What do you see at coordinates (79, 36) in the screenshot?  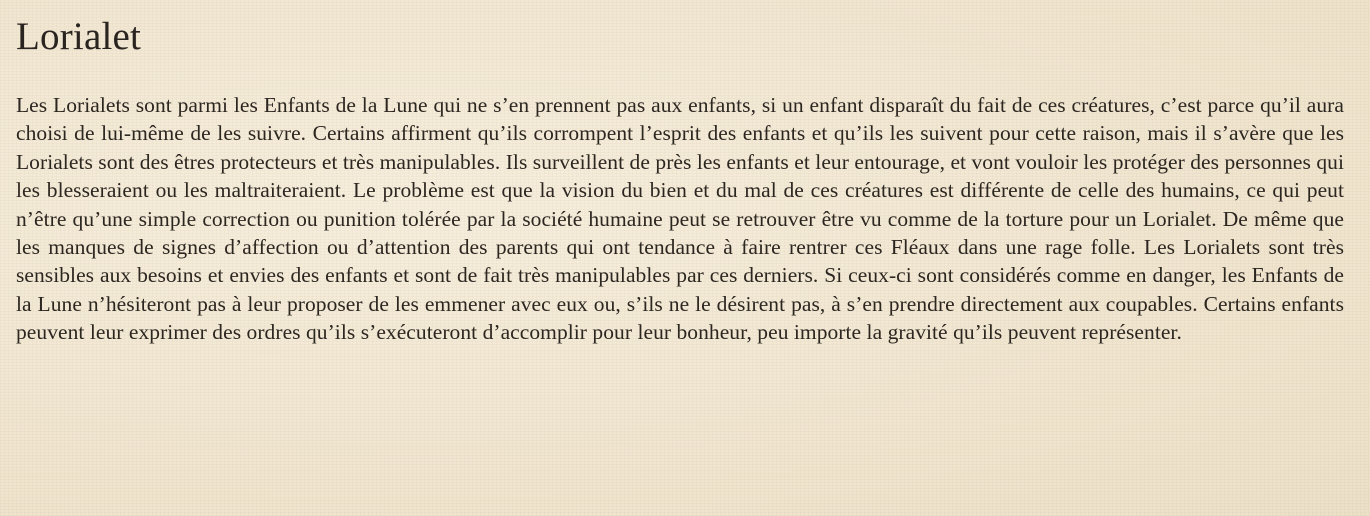 I see `article-title: Lorialet` at bounding box center [79, 36].